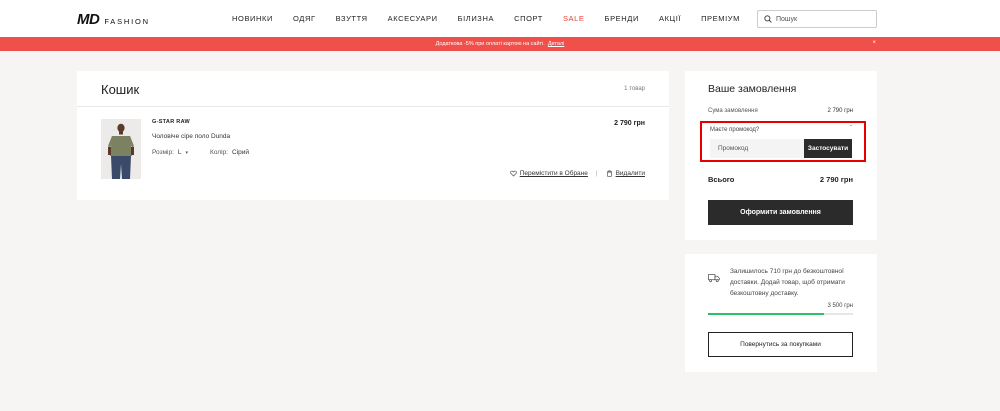 The height and width of the screenshot is (411, 1000). What do you see at coordinates (840, 306) in the screenshot?
I see `free-shipping-threshold: 3 500 грн` at bounding box center [840, 306].